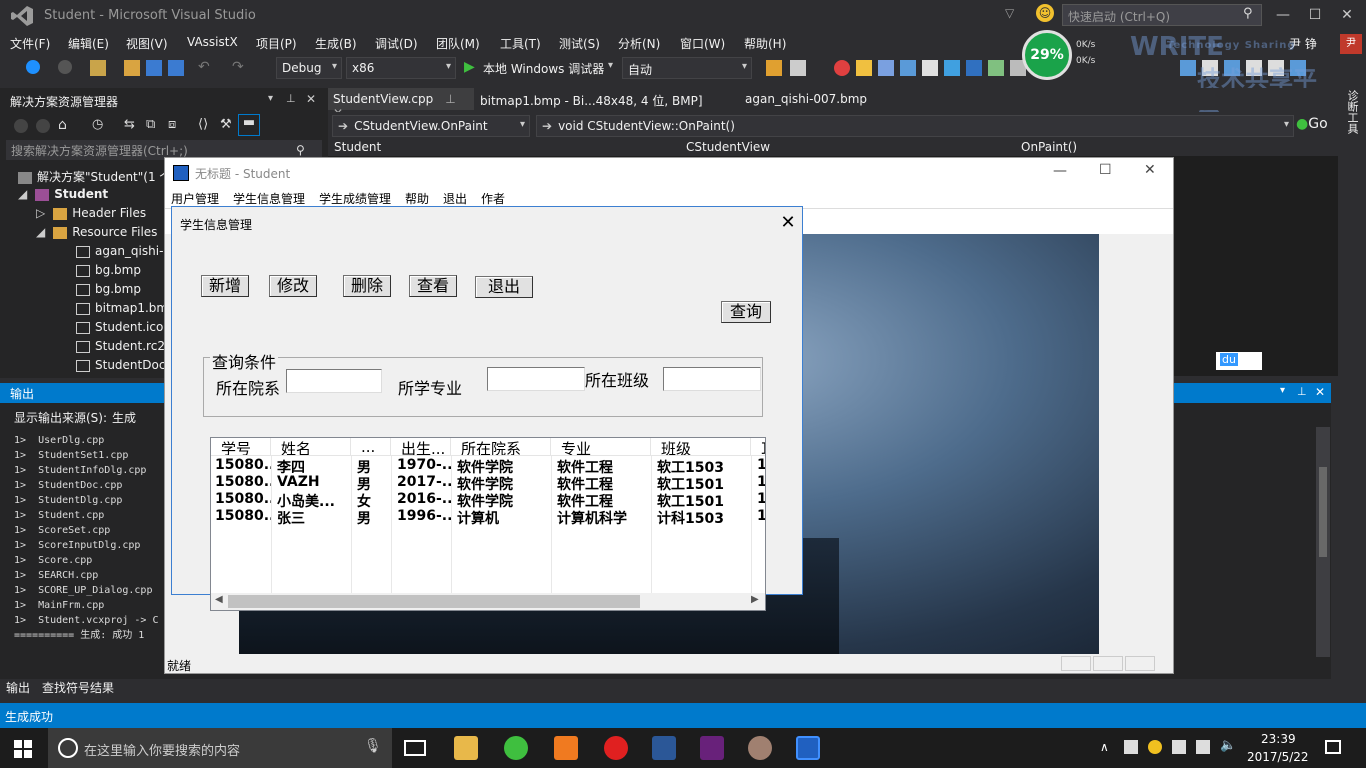  I want to click on run-dropdown-icon: ▾, so click(610, 65).